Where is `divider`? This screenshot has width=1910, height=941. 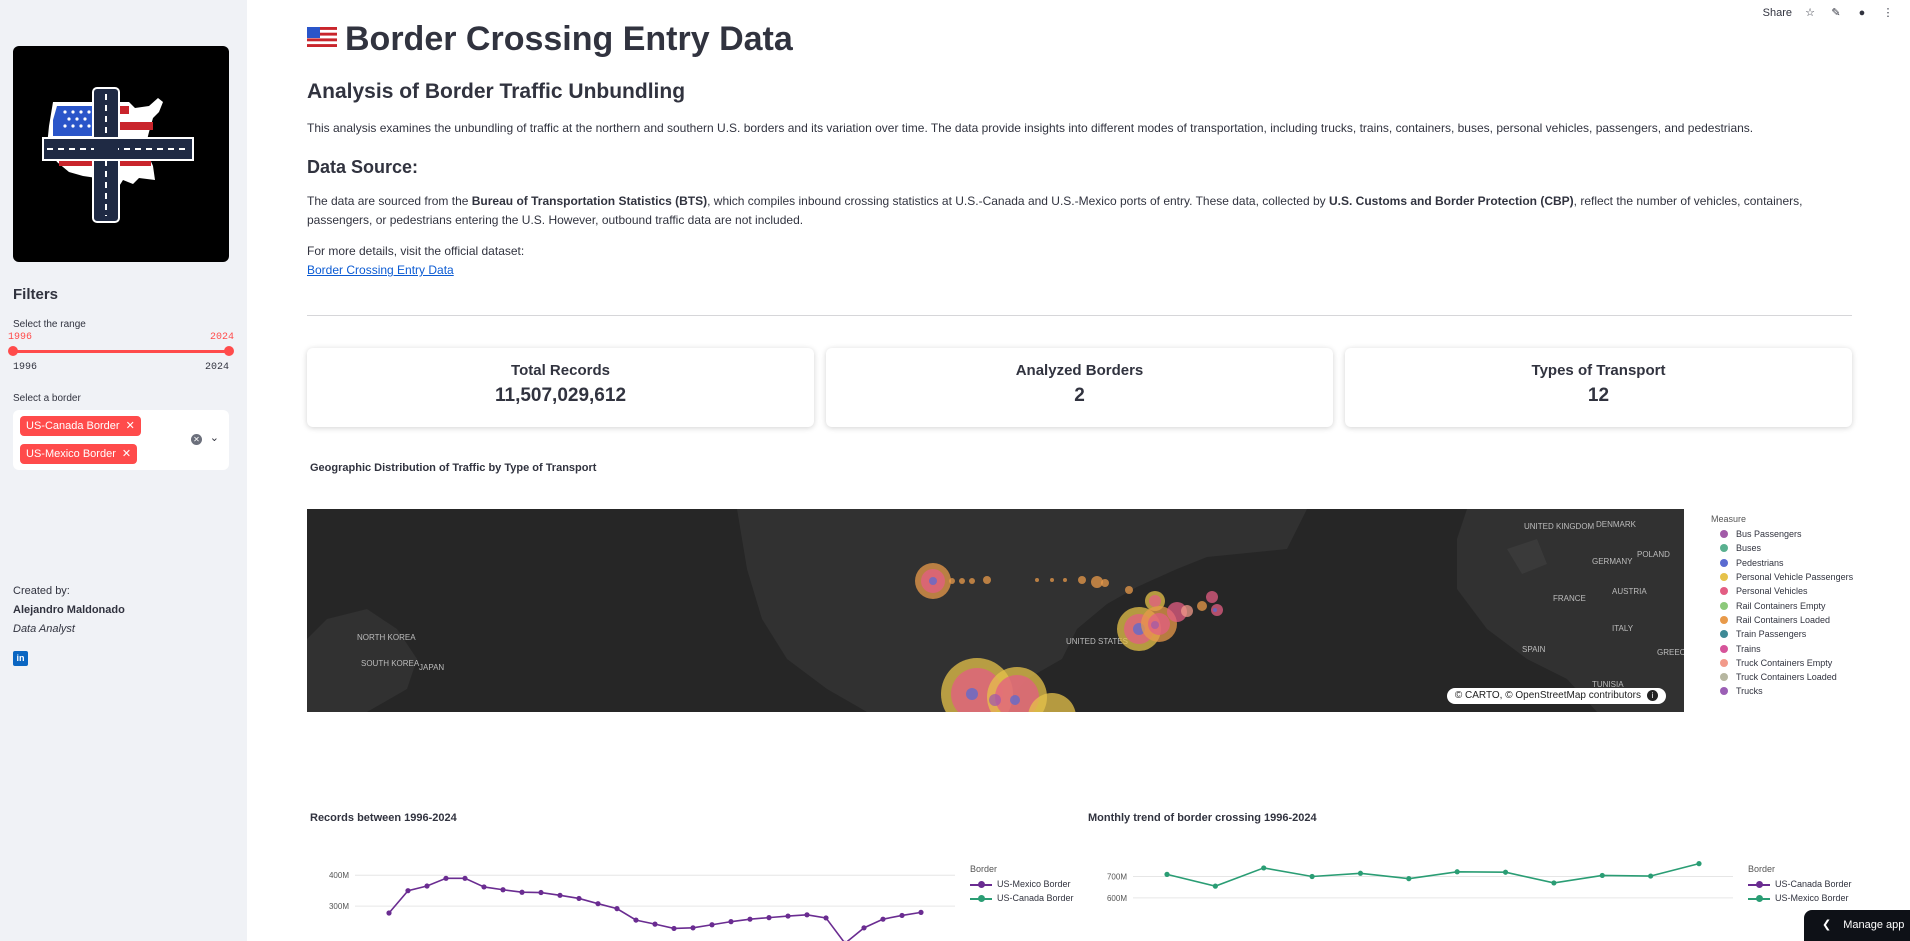 divider is located at coordinates (1079, 315).